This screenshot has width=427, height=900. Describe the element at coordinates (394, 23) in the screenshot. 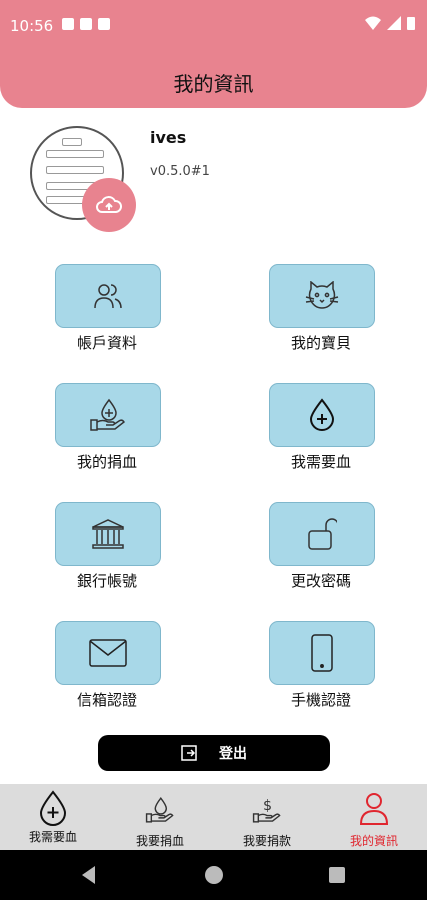

I see `signal-icon` at that location.